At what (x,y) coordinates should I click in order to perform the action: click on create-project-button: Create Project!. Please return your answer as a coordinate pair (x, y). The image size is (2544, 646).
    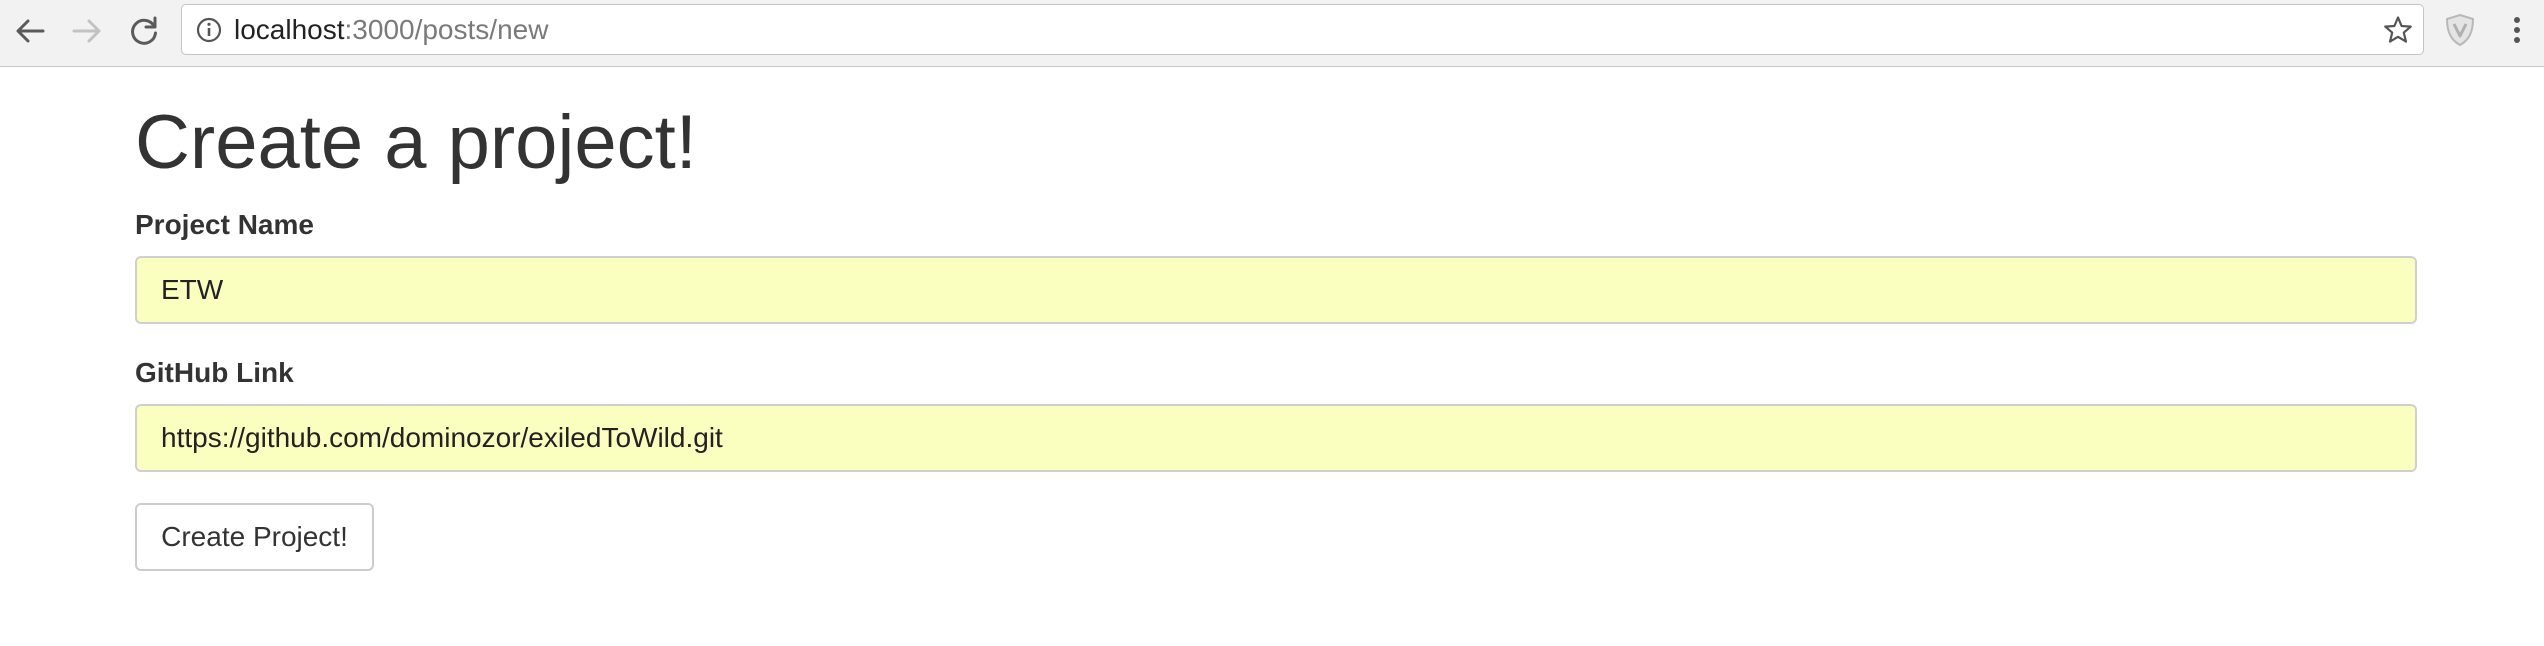
    Looking at the image, I should click on (254, 537).